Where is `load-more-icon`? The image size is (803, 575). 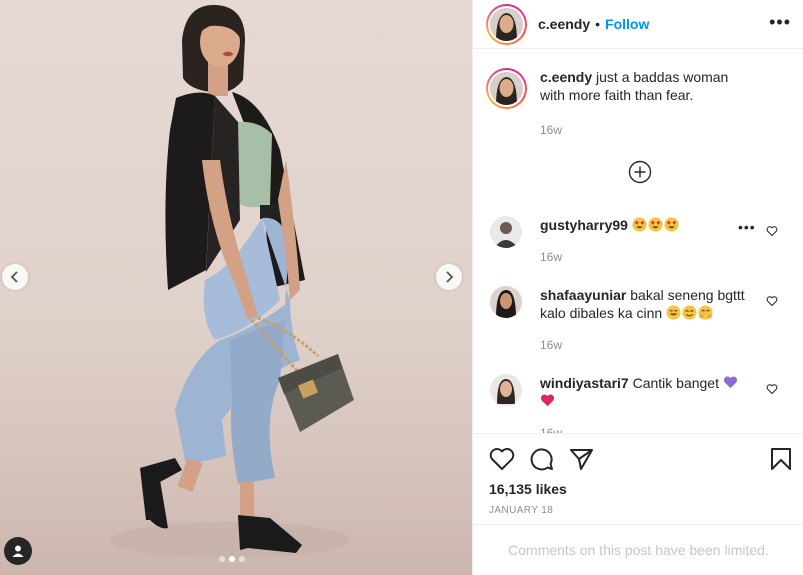 load-more-icon is located at coordinates (640, 172).